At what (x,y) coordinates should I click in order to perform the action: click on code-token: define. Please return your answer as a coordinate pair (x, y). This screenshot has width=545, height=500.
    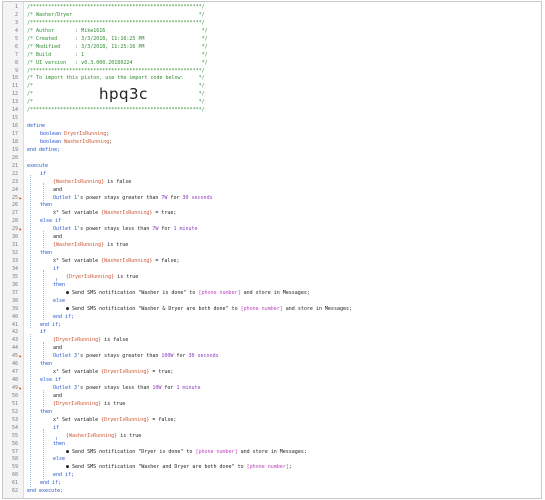
    Looking at the image, I should click on (36, 126).